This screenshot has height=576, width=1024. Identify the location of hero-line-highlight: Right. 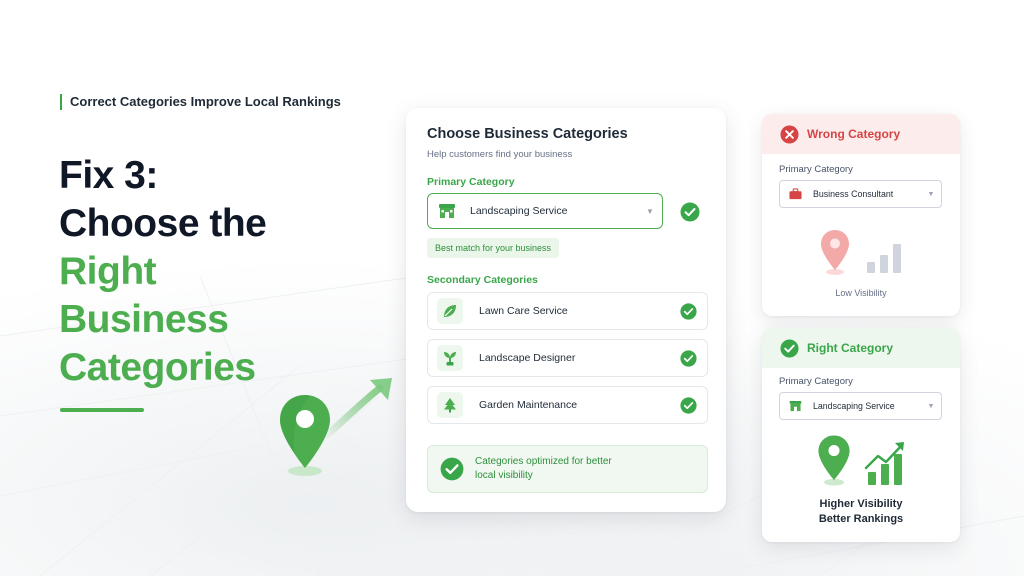
(108, 271).